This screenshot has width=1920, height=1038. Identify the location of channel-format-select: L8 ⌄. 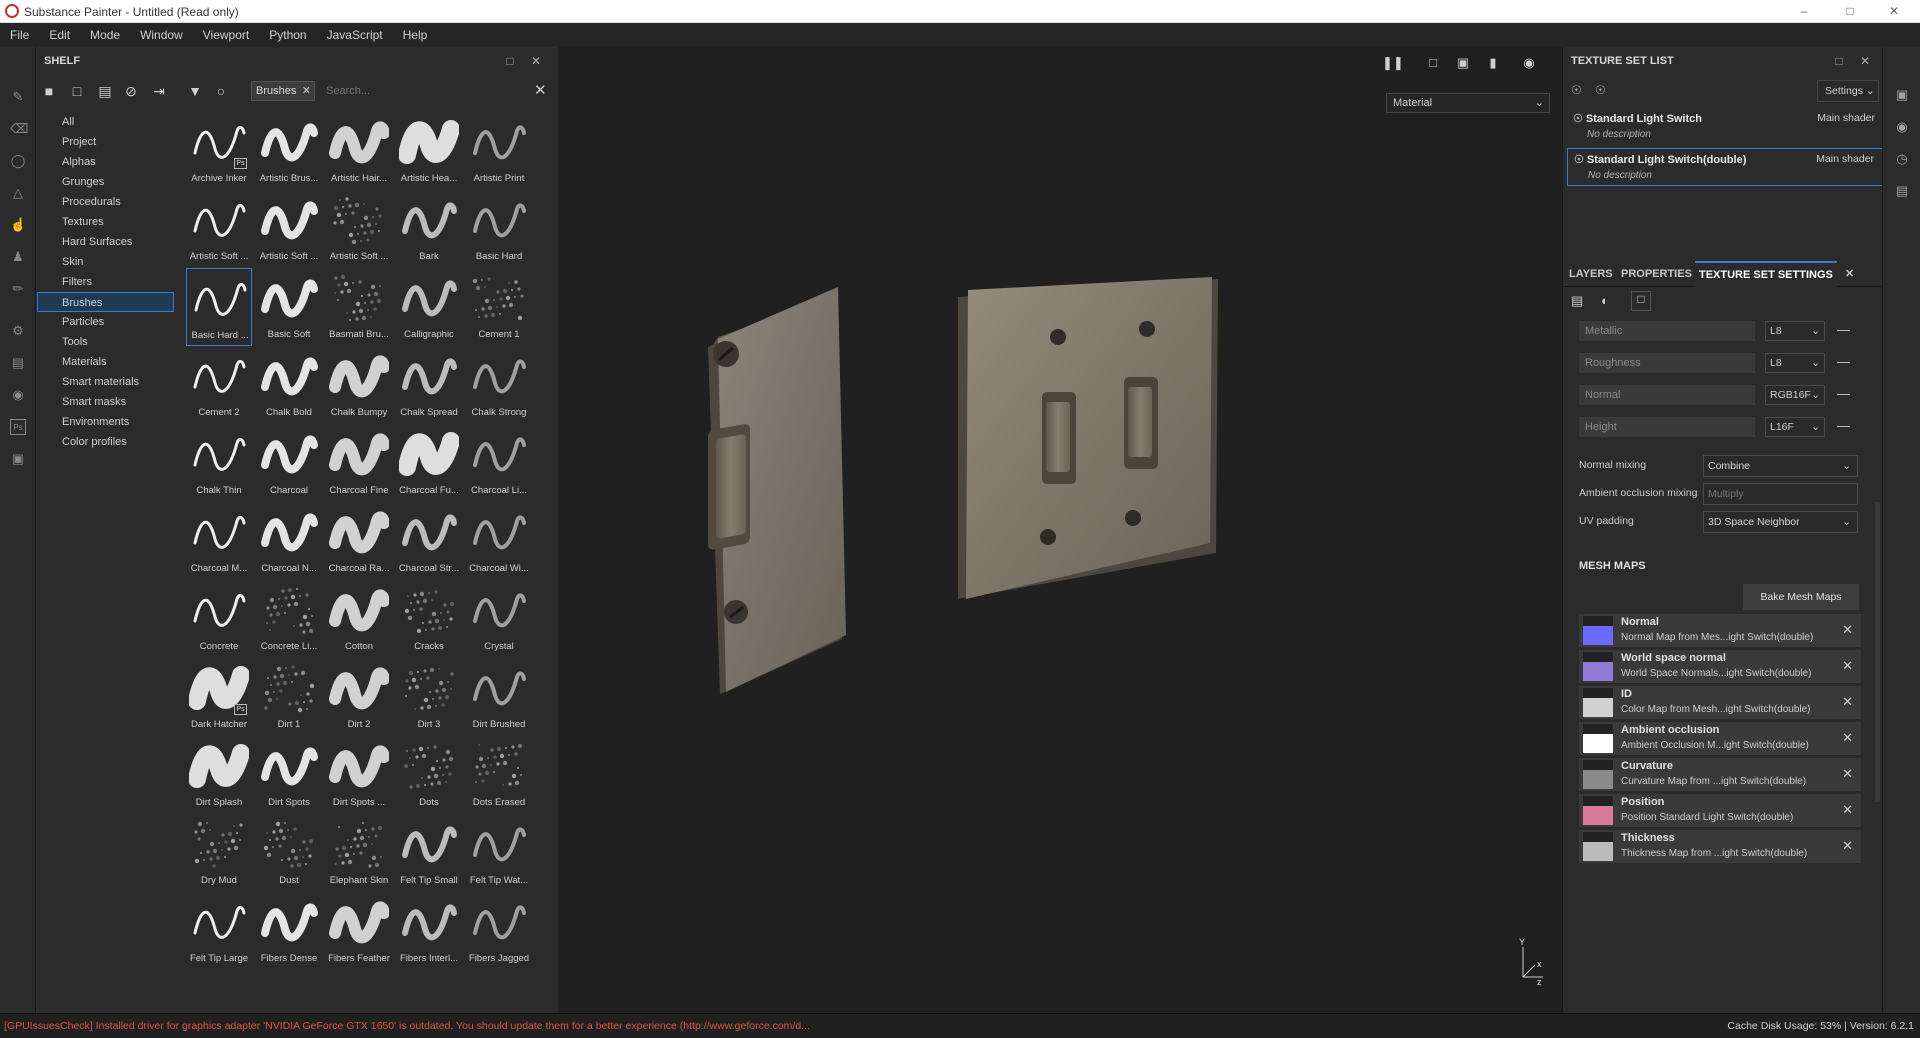
(1795, 331).